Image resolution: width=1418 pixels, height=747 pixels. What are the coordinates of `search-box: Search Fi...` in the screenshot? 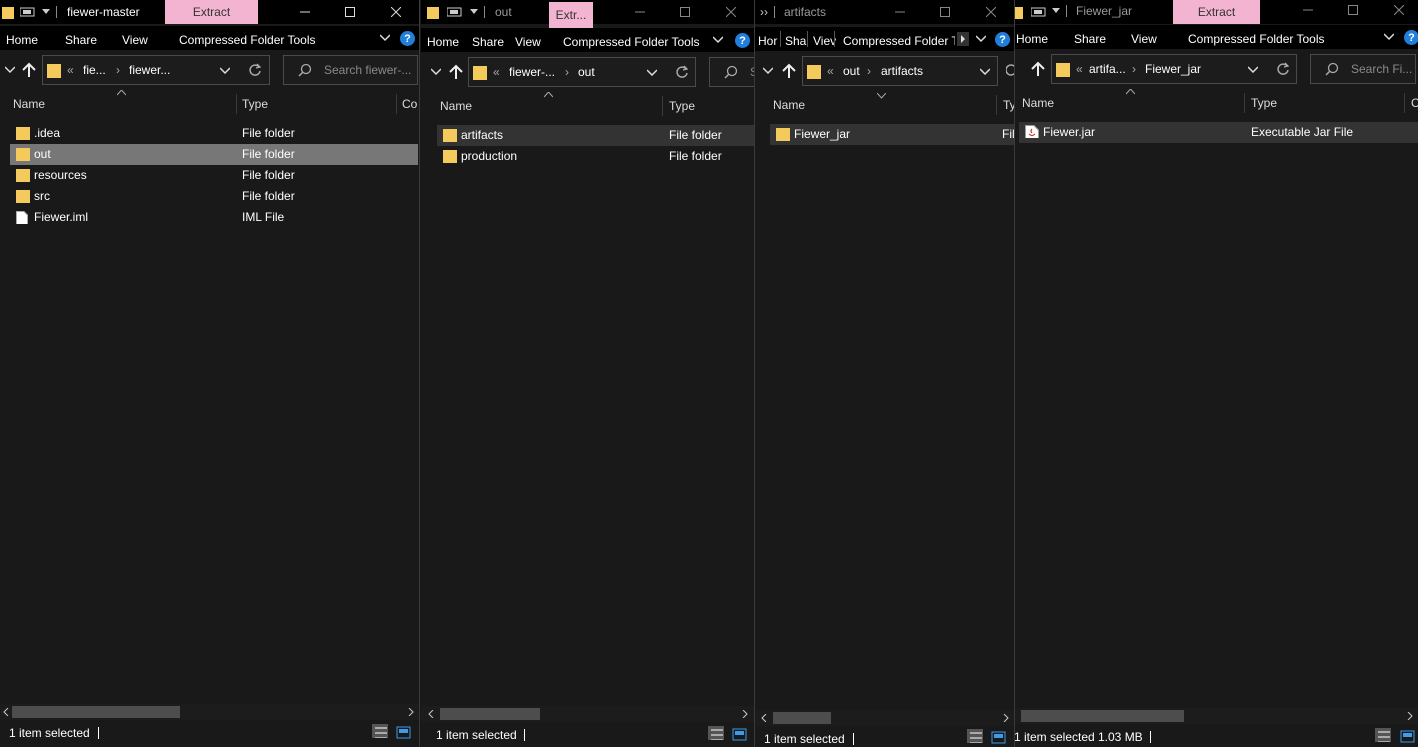 It's located at (1363, 69).